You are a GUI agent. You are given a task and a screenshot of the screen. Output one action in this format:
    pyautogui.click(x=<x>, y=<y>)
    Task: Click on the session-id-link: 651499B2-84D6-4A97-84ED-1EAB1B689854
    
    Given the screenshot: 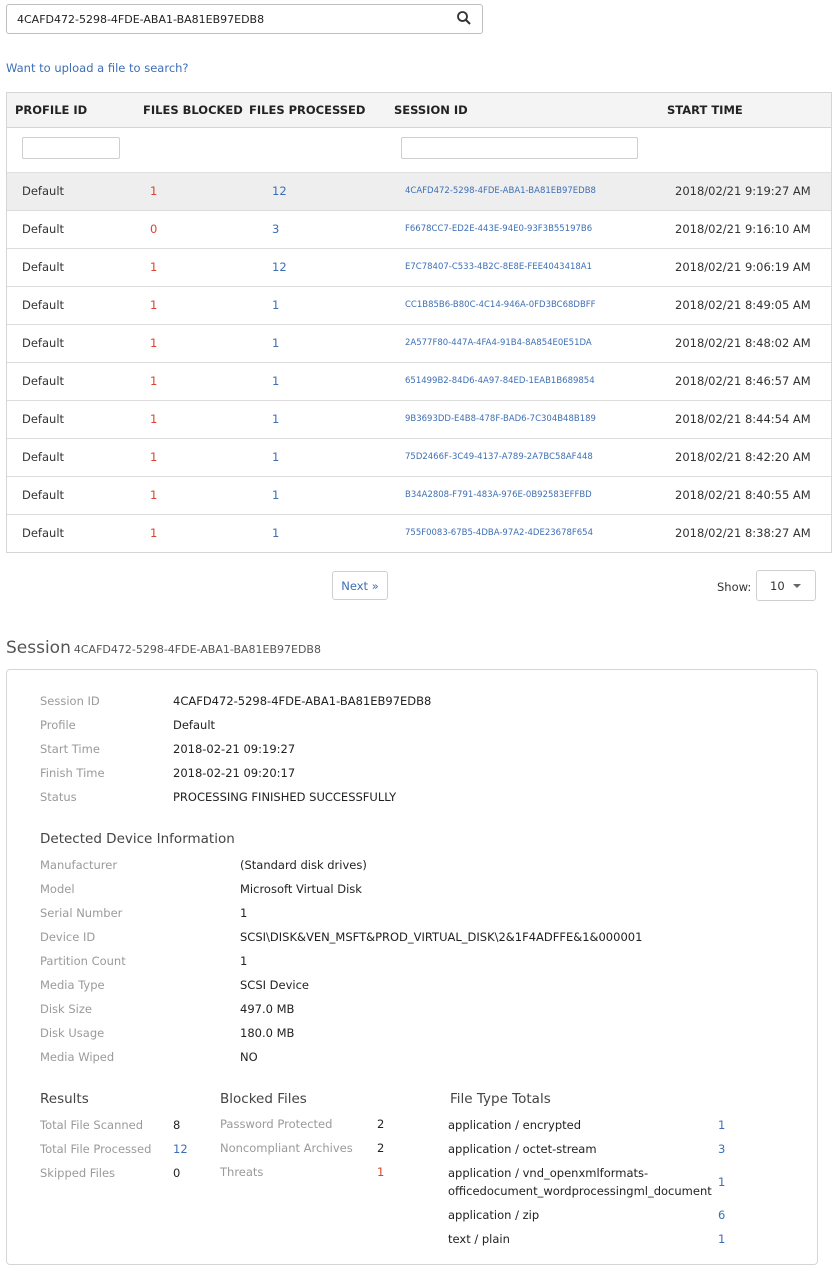 What is the action you would take?
    pyautogui.click(x=500, y=381)
    